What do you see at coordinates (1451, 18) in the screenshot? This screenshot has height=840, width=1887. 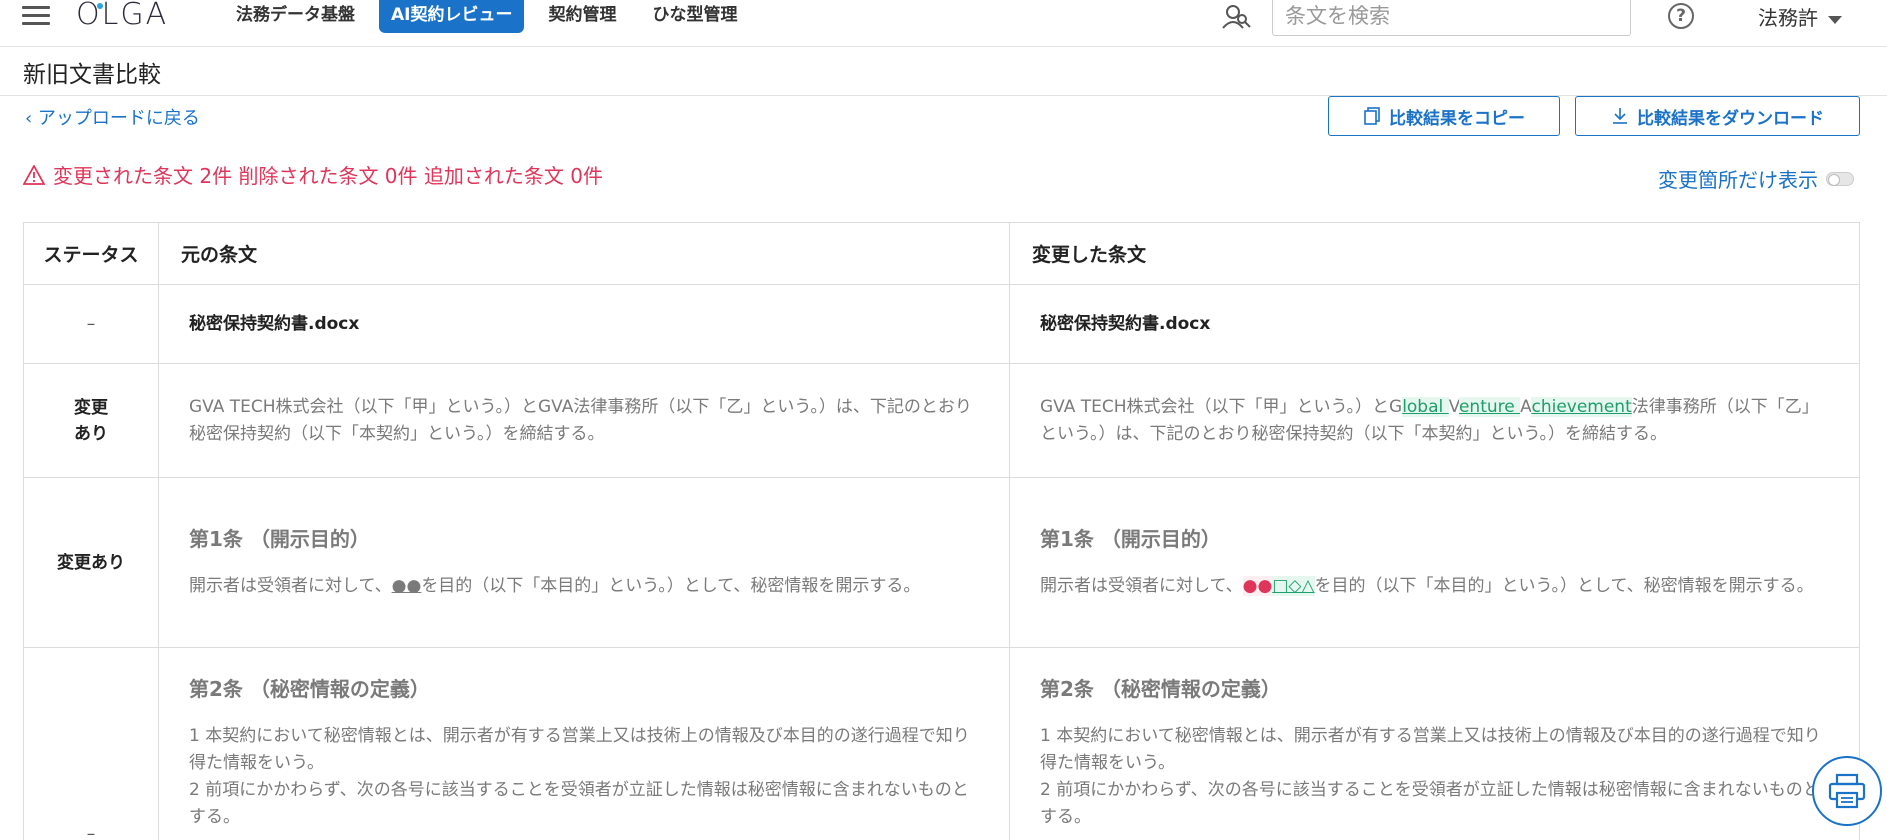 I see `clause-search-input` at bounding box center [1451, 18].